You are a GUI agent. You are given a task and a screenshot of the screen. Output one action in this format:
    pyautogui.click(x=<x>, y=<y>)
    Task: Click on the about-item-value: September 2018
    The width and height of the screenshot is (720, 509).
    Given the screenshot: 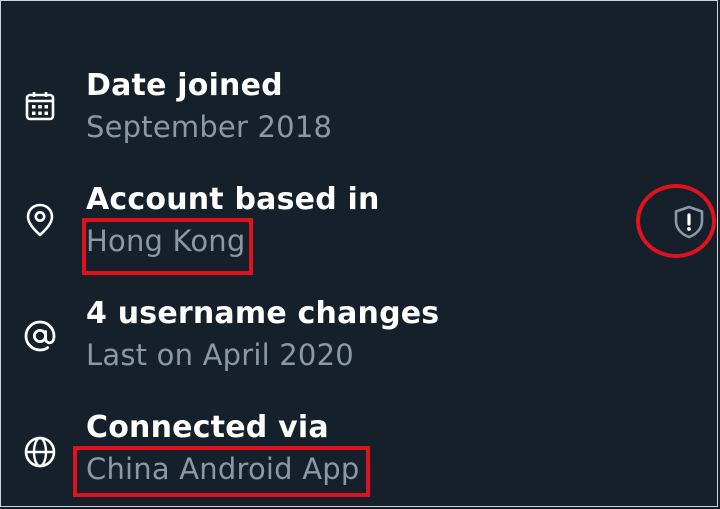 What is the action you would take?
    pyautogui.click(x=209, y=127)
    